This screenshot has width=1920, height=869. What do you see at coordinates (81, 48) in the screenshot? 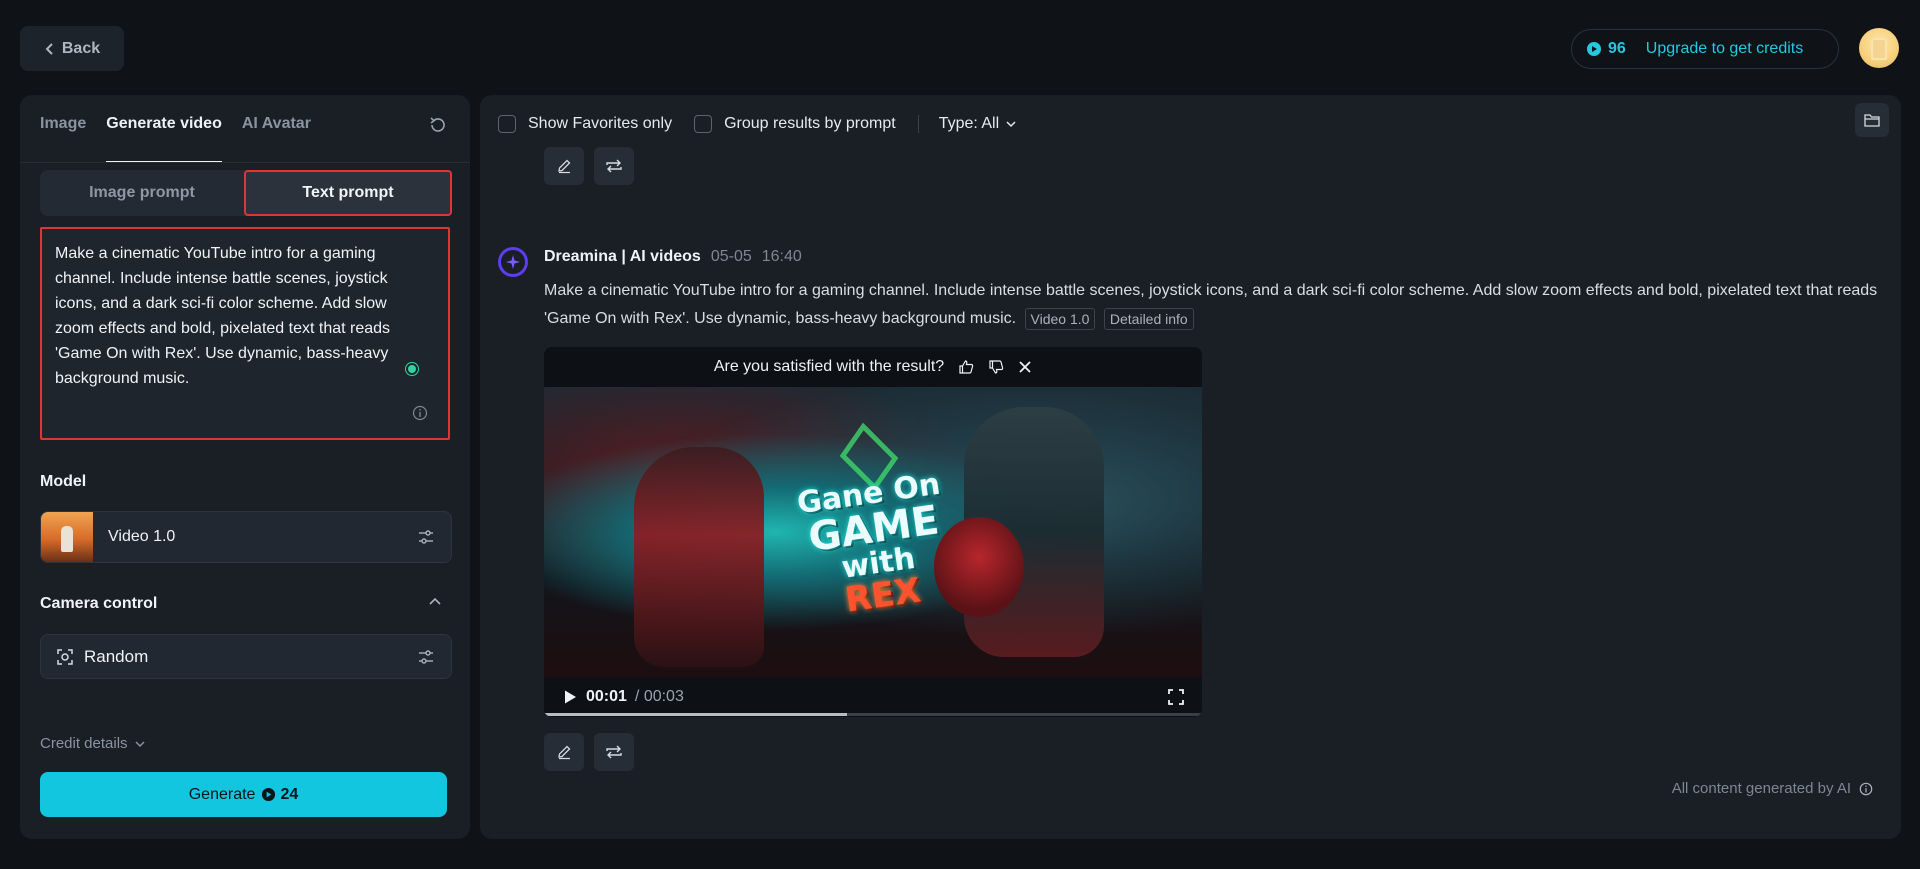
I see `back-label: Back` at bounding box center [81, 48].